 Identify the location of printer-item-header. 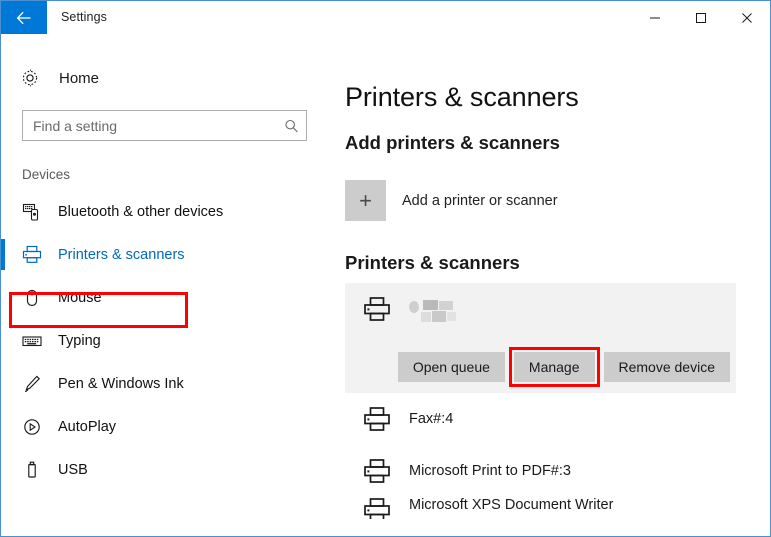
(540, 310).